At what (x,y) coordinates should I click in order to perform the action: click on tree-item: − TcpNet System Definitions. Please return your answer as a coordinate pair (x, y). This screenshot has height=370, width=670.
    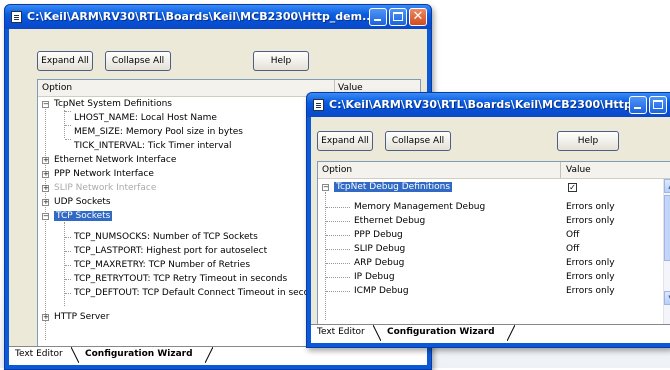
    Looking at the image, I should click on (107, 104).